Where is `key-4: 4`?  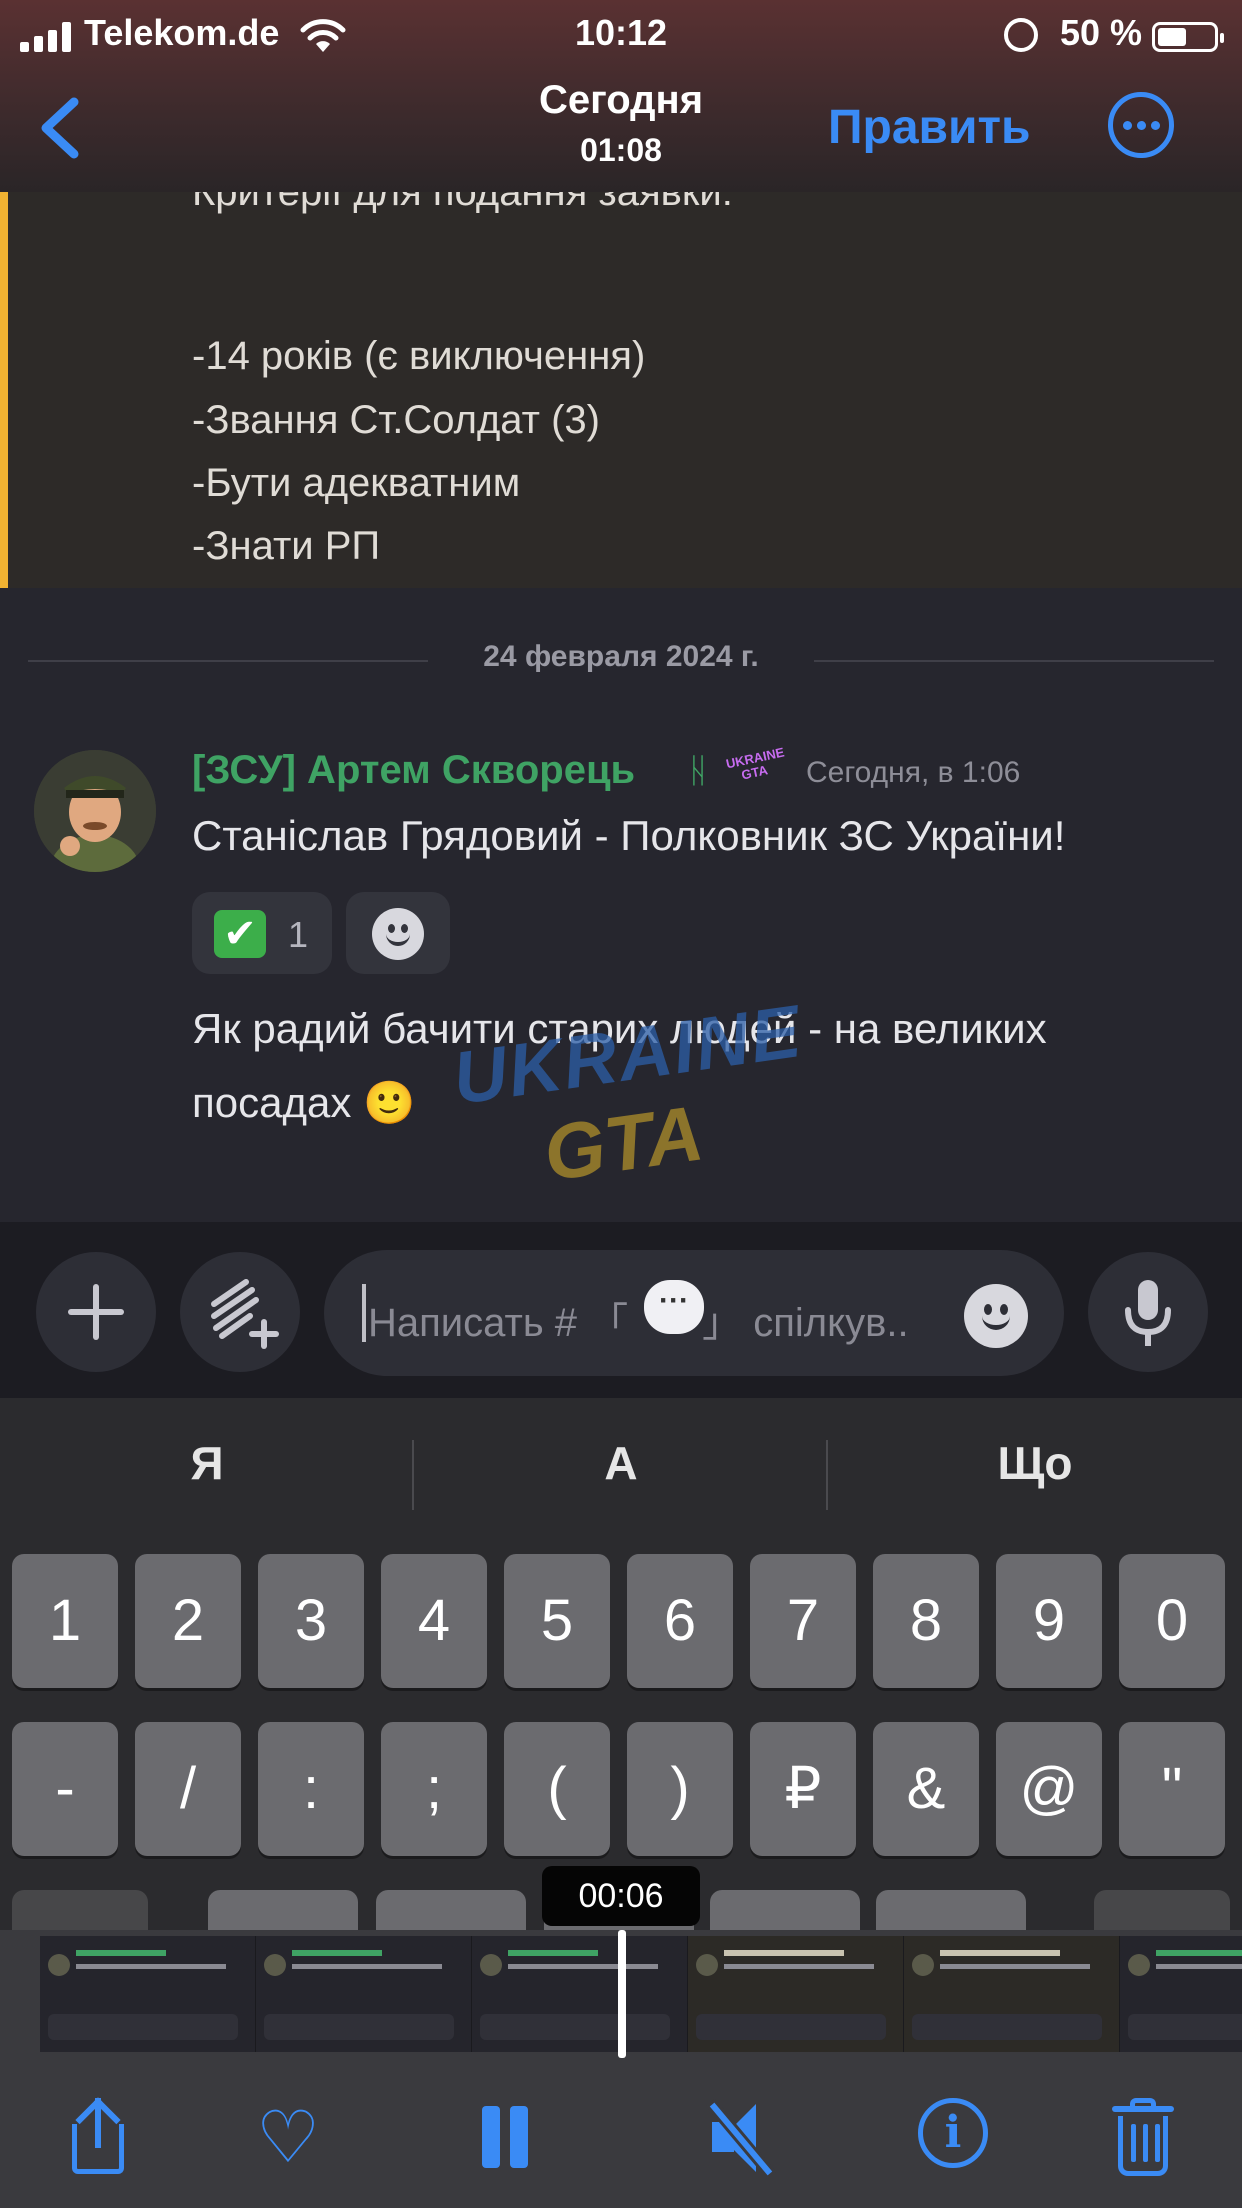
key-4: 4 is located at coordinates (434, 1621).